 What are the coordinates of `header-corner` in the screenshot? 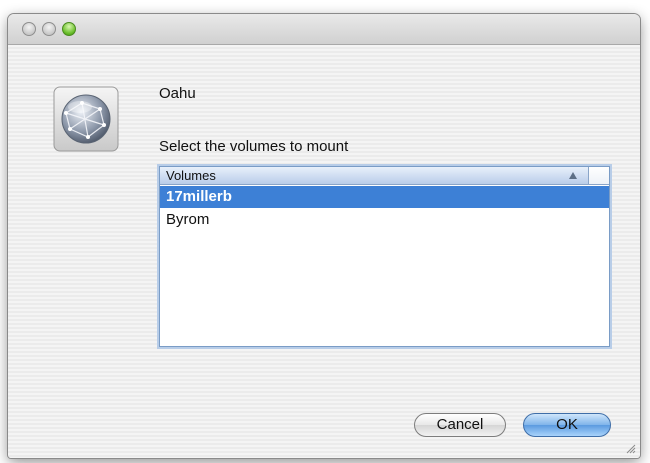 It's located at (599, 175).